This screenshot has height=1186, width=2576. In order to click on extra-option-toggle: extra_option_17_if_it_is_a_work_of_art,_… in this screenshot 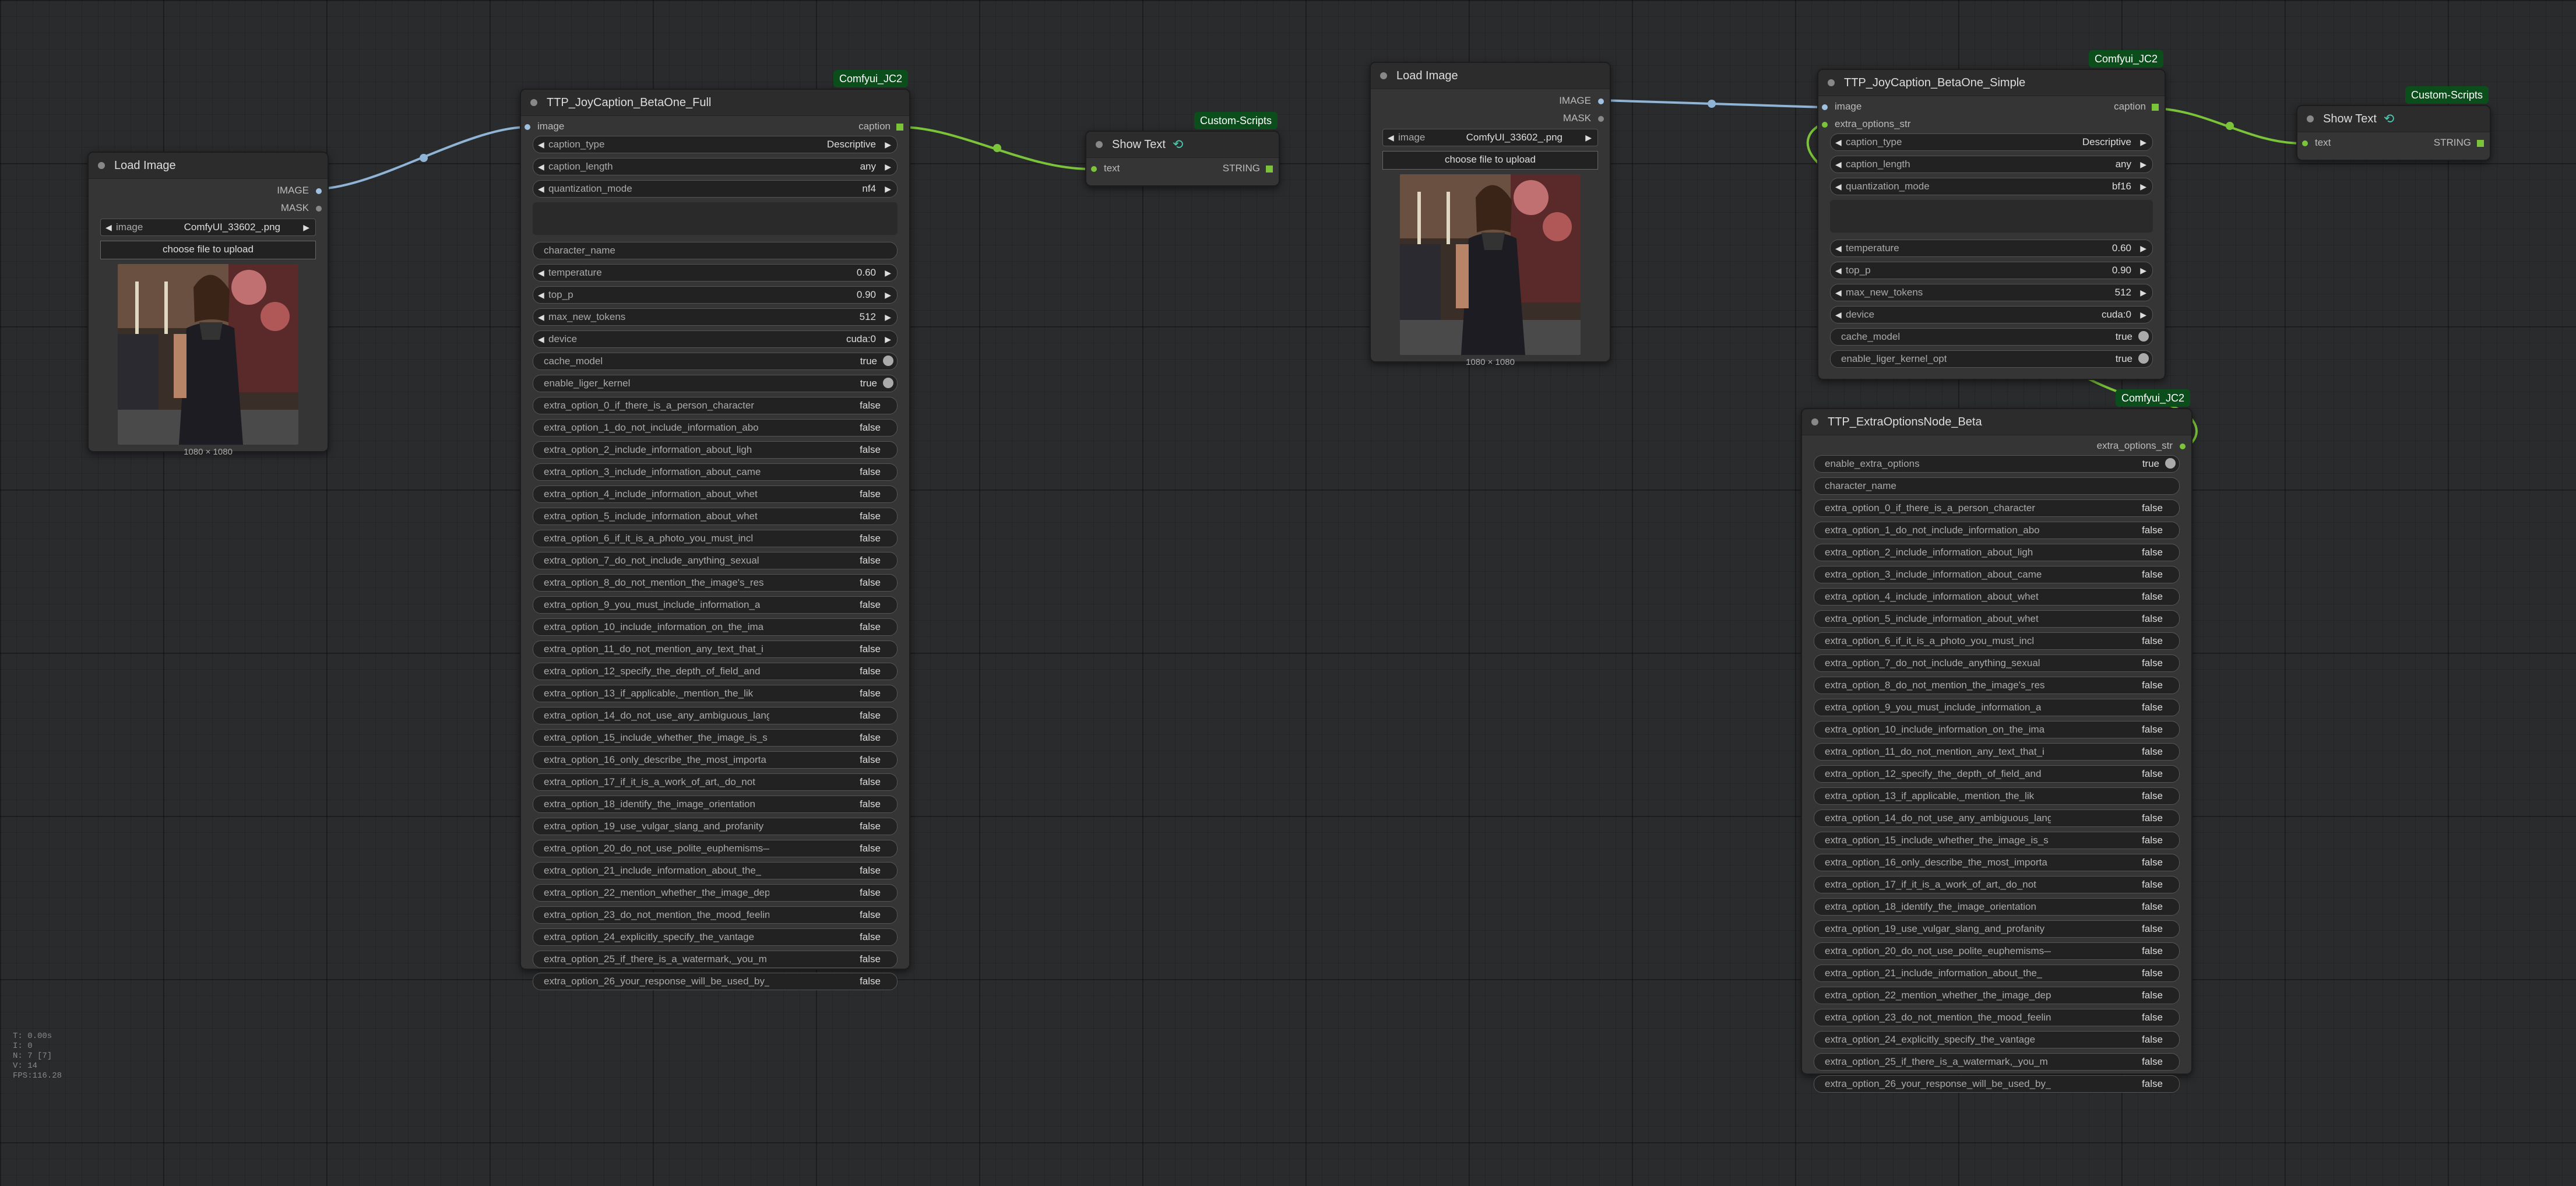, I will do `click(716, 782)`.